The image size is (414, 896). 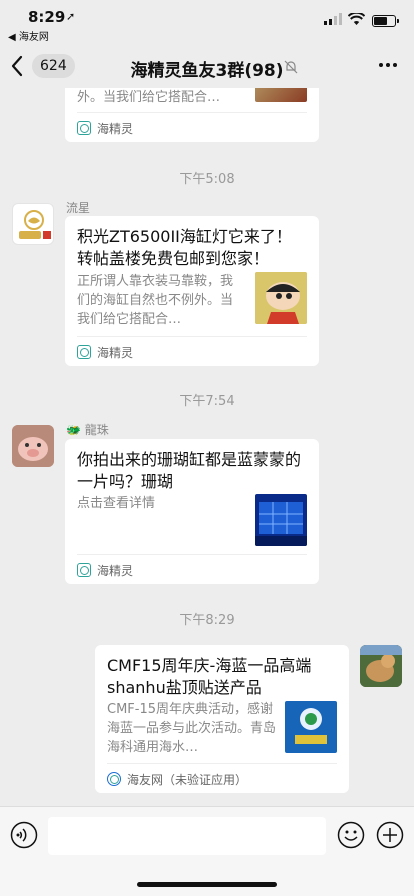 I want to click on plus-icon, so click(x=390, y=835).